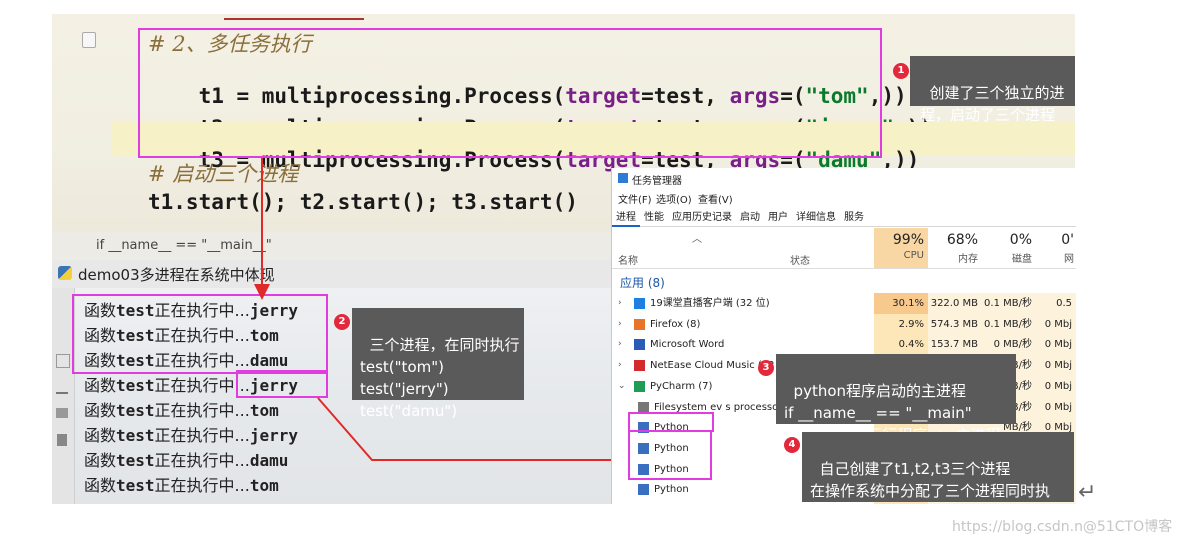 The width and height of the screenshot is (1184, 544). What do you see at coordinates (792, 445) in the screenshot?
I see `note-4-badge: 4` at bounding box center [792, 445].